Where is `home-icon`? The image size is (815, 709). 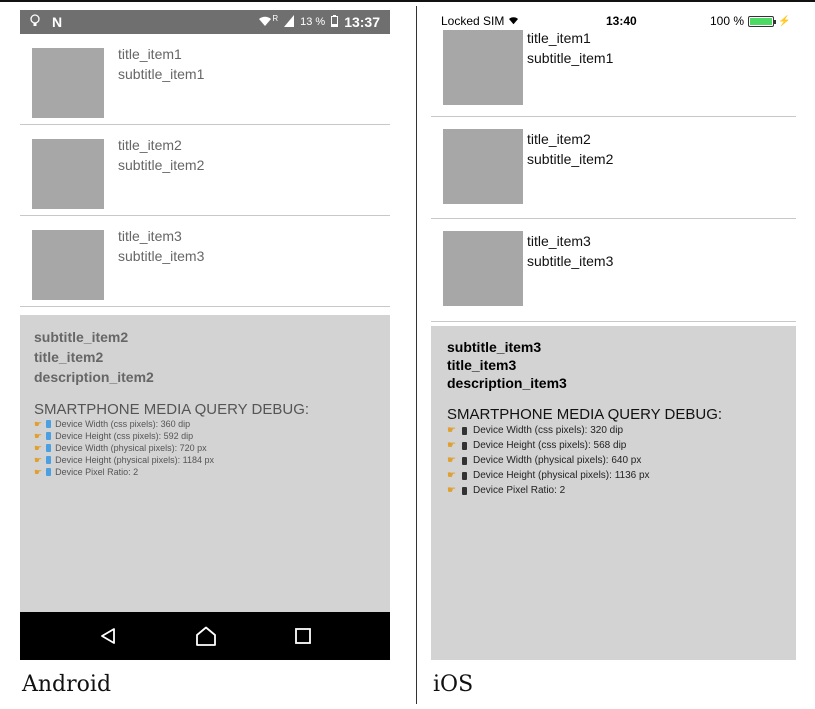
home-icon is located at coordinates (206, 636).